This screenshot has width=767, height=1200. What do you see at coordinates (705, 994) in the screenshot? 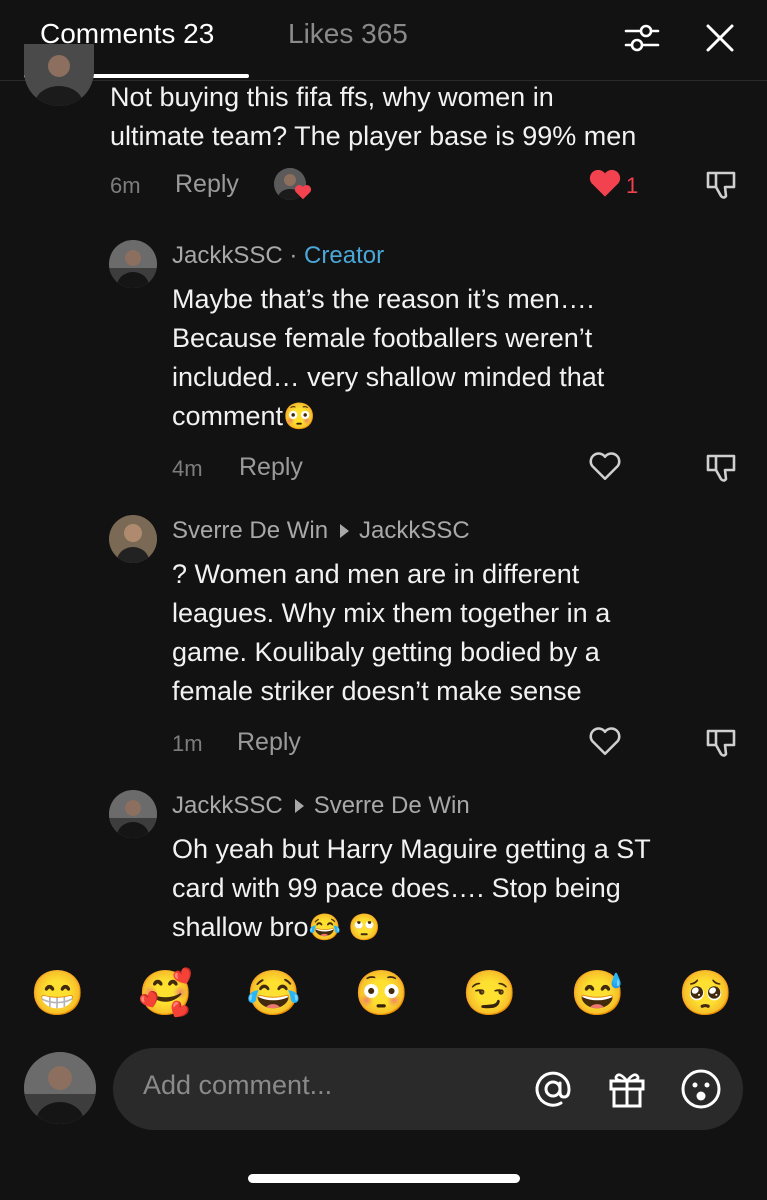
I see `emoji-button: 🥺` at bounding box center [705, 994].